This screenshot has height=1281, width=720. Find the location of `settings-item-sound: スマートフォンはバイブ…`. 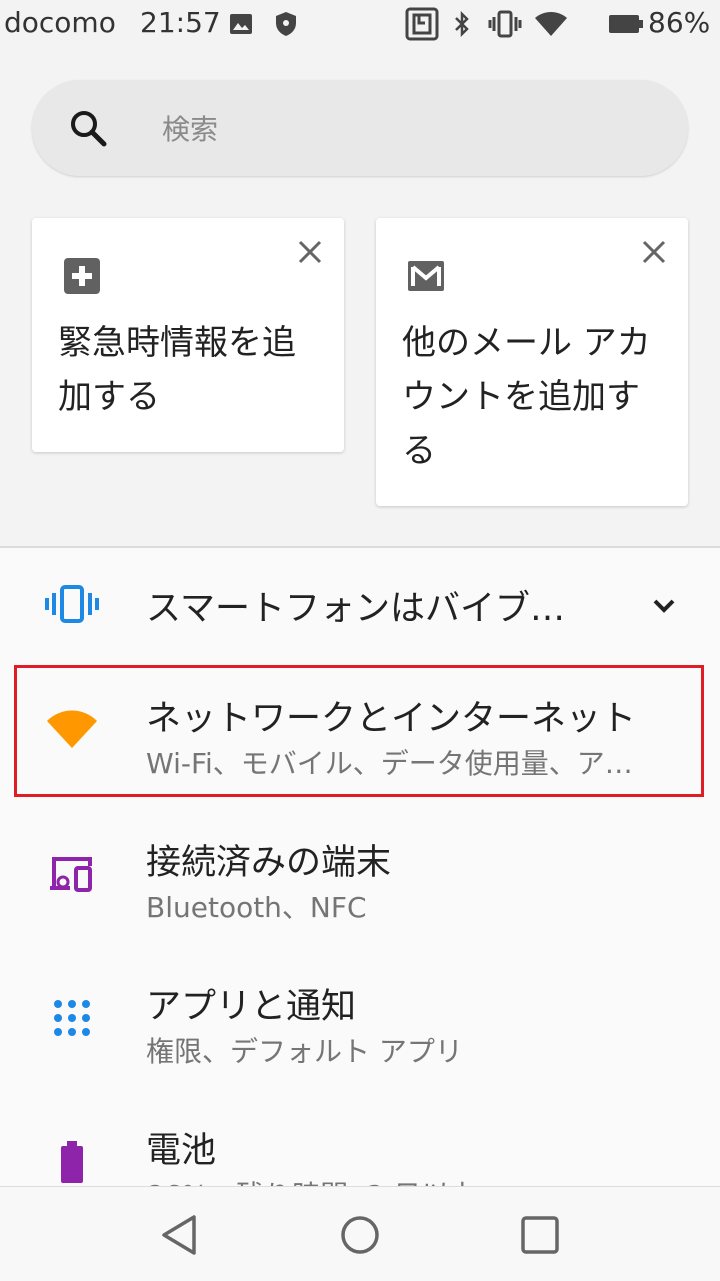

settings-item-sound: スマートフォンはバイブ… is located at coordinates (360, 603).